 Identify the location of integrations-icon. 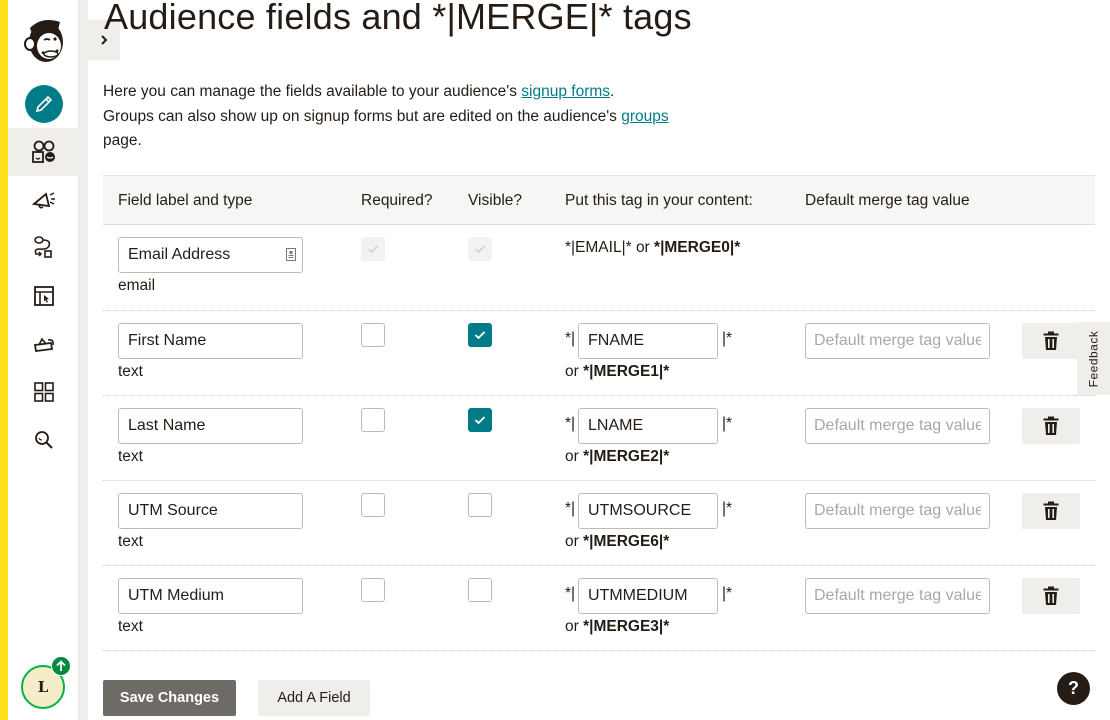
(43, 345).